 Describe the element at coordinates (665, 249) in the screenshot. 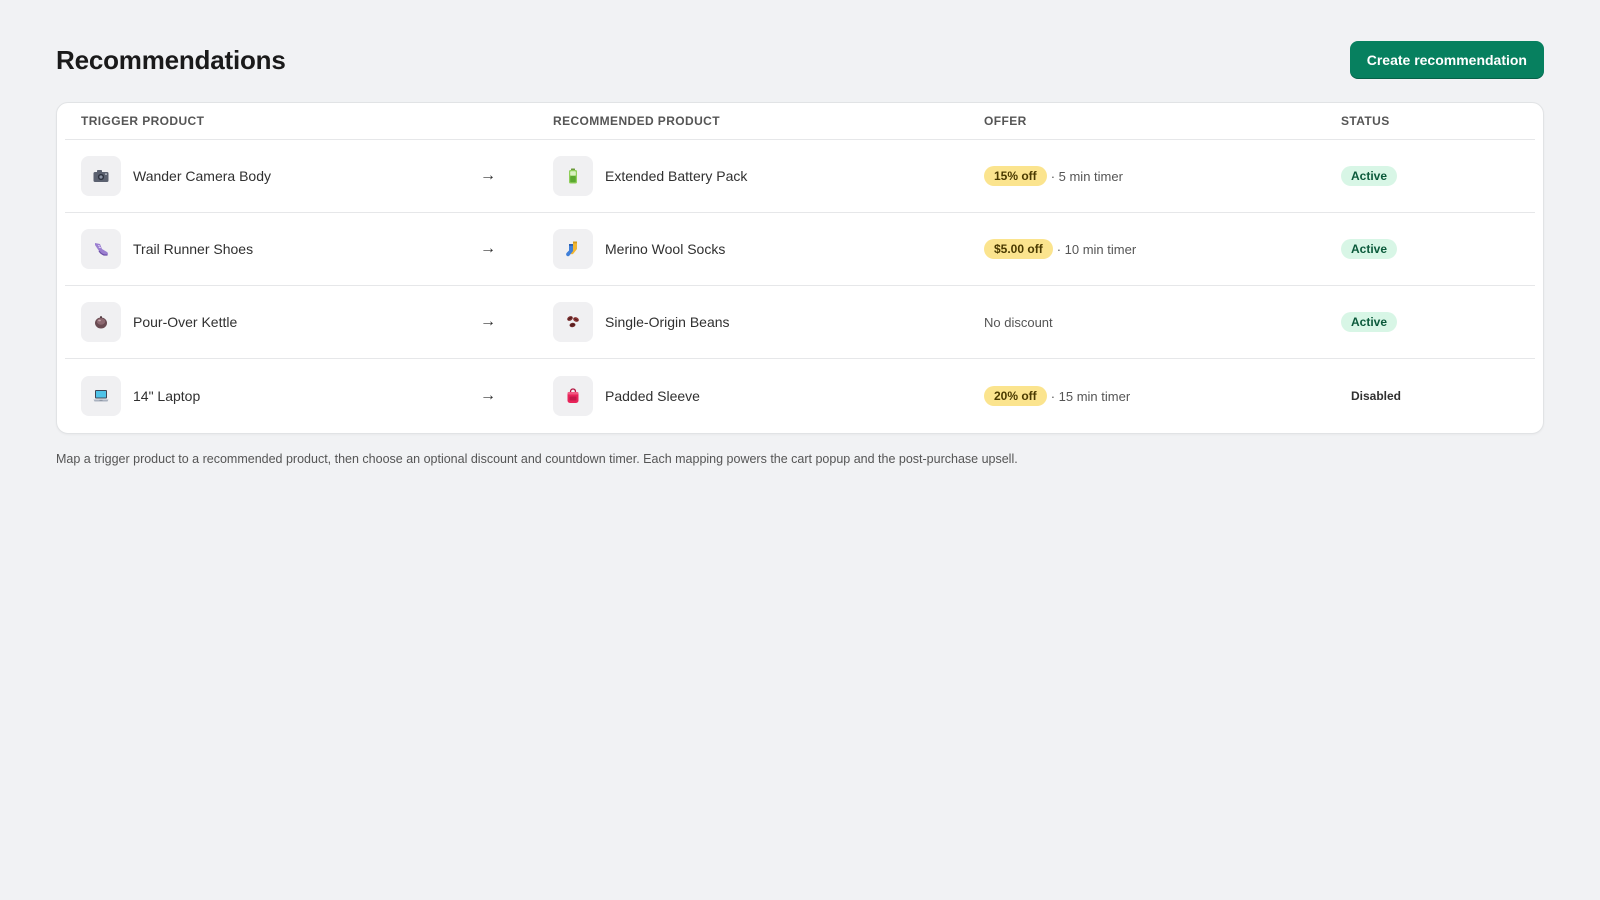

I see `recommended-product-name: Merino Wool Socks` at that location.